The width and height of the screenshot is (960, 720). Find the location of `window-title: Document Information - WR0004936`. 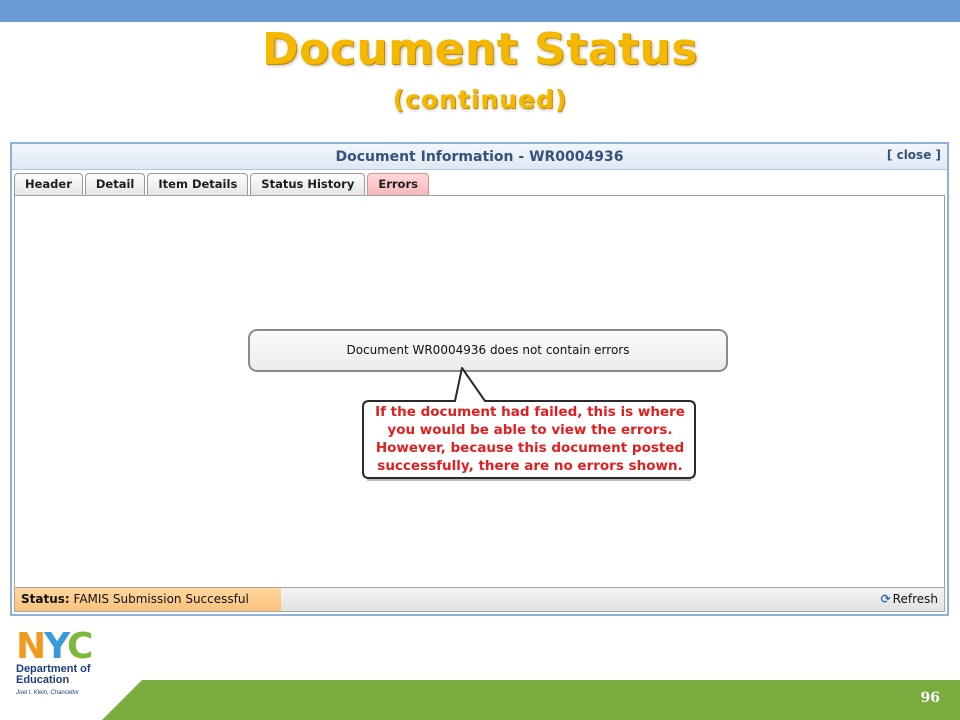

window-title: Document Information - WR0004936 is located at coordinates (479, 157).